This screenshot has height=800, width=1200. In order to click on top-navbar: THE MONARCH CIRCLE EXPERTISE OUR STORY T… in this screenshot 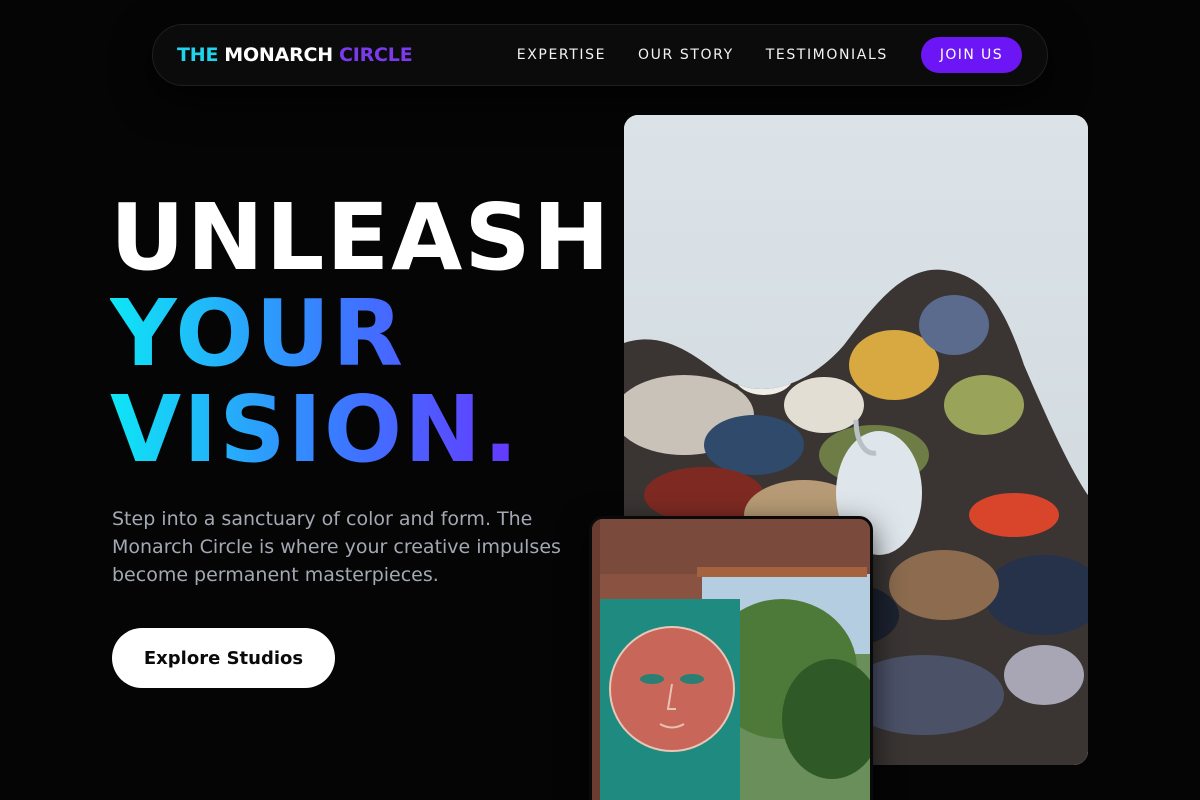, I will do `click(600, 55)`.